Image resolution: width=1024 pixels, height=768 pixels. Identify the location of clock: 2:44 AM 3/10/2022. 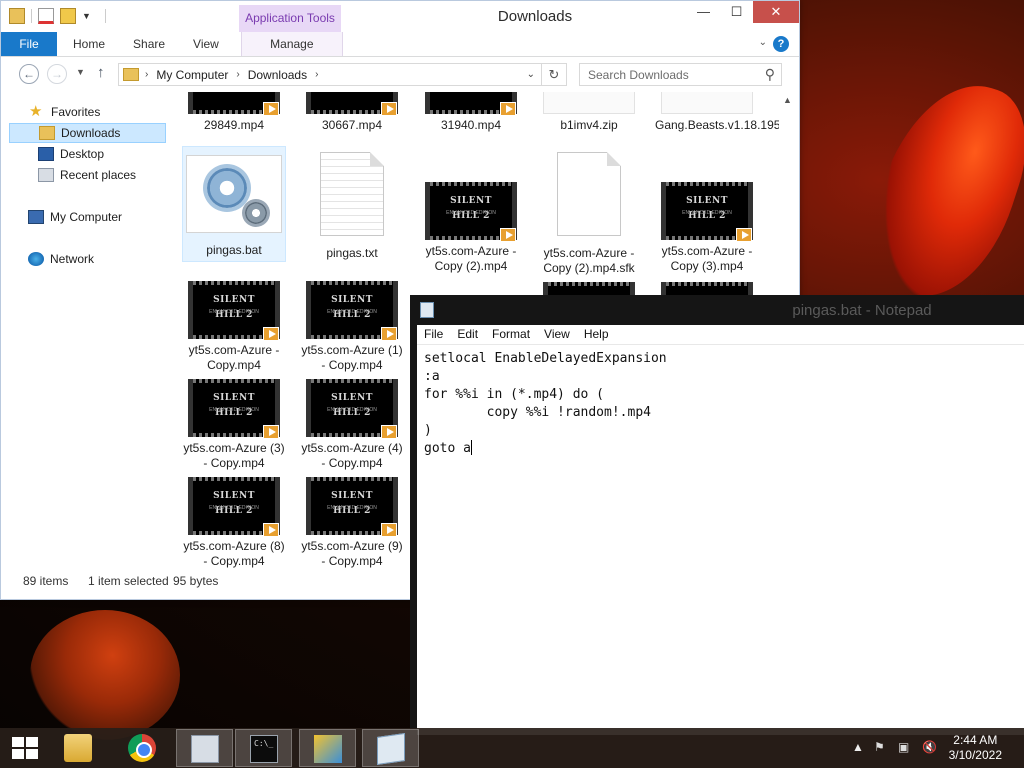
(975, 748).